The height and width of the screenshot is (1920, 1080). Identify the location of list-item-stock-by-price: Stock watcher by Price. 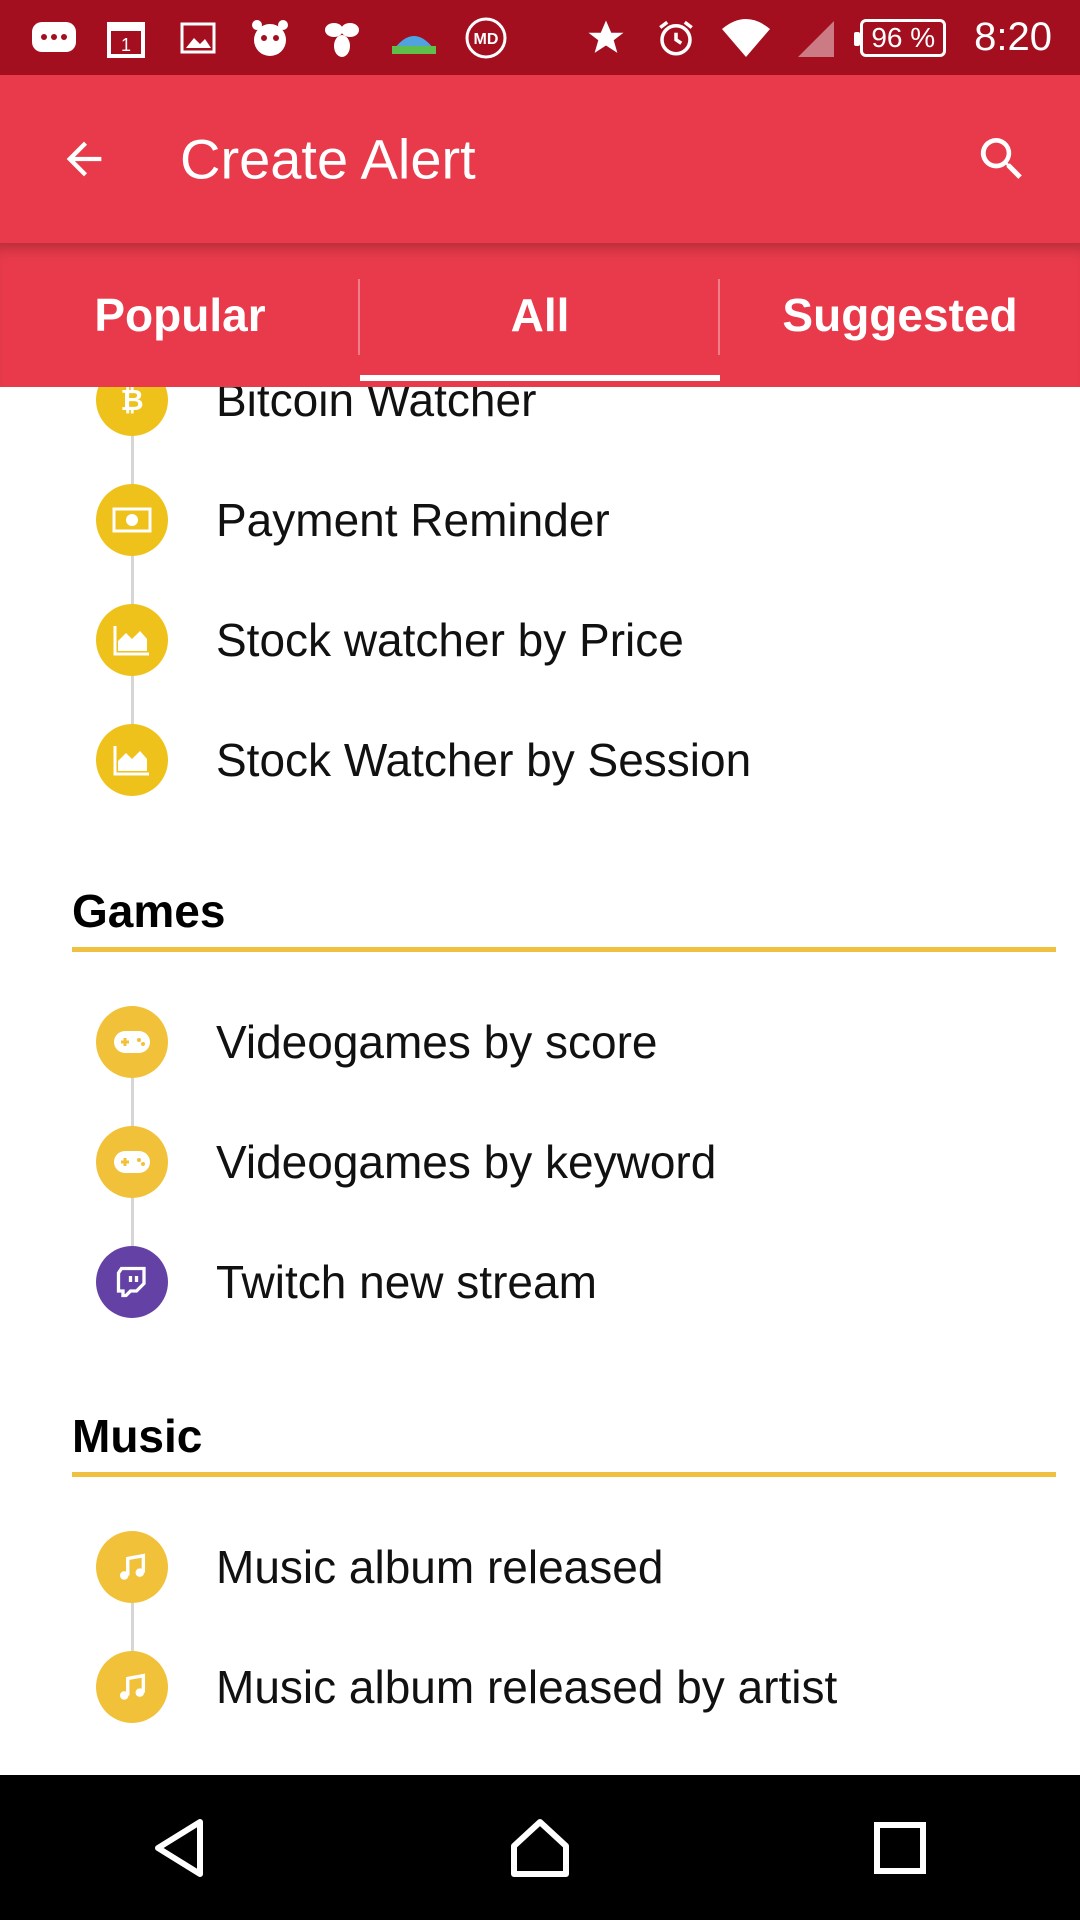
(540, 640).